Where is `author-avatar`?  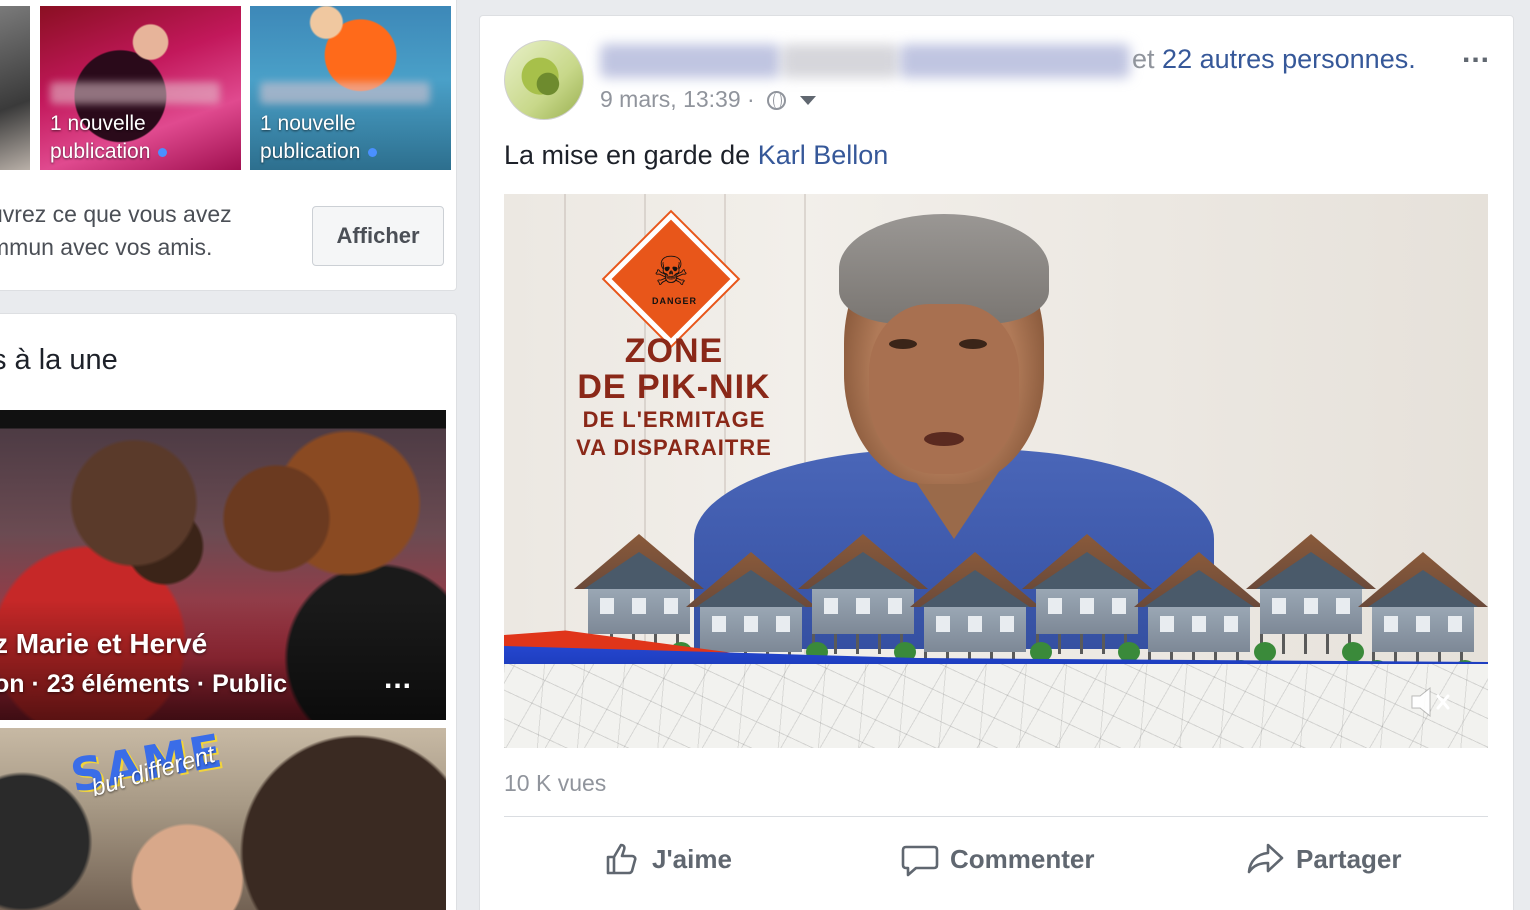 author-avatar is located at coordinates (544, 80).